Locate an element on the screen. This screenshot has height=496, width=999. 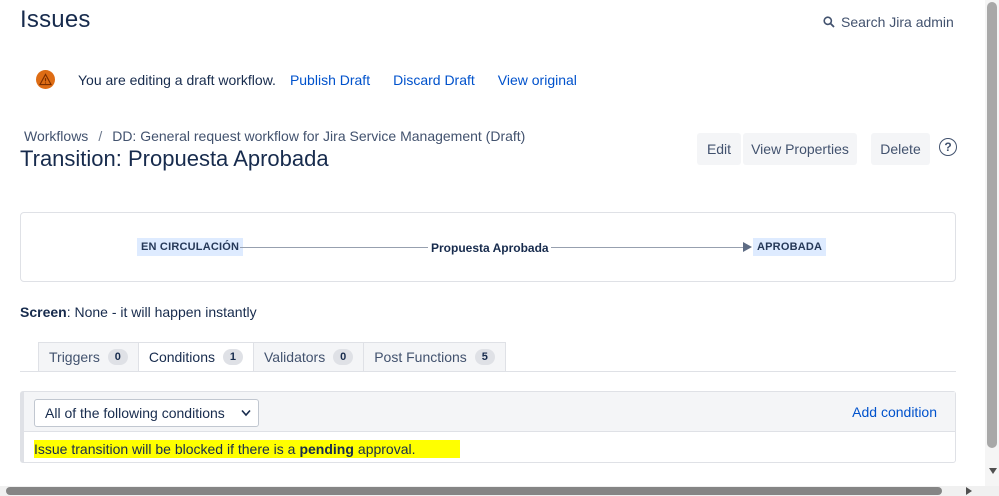
tab-validators: Validators 0 is located at coordinates (308, 357).